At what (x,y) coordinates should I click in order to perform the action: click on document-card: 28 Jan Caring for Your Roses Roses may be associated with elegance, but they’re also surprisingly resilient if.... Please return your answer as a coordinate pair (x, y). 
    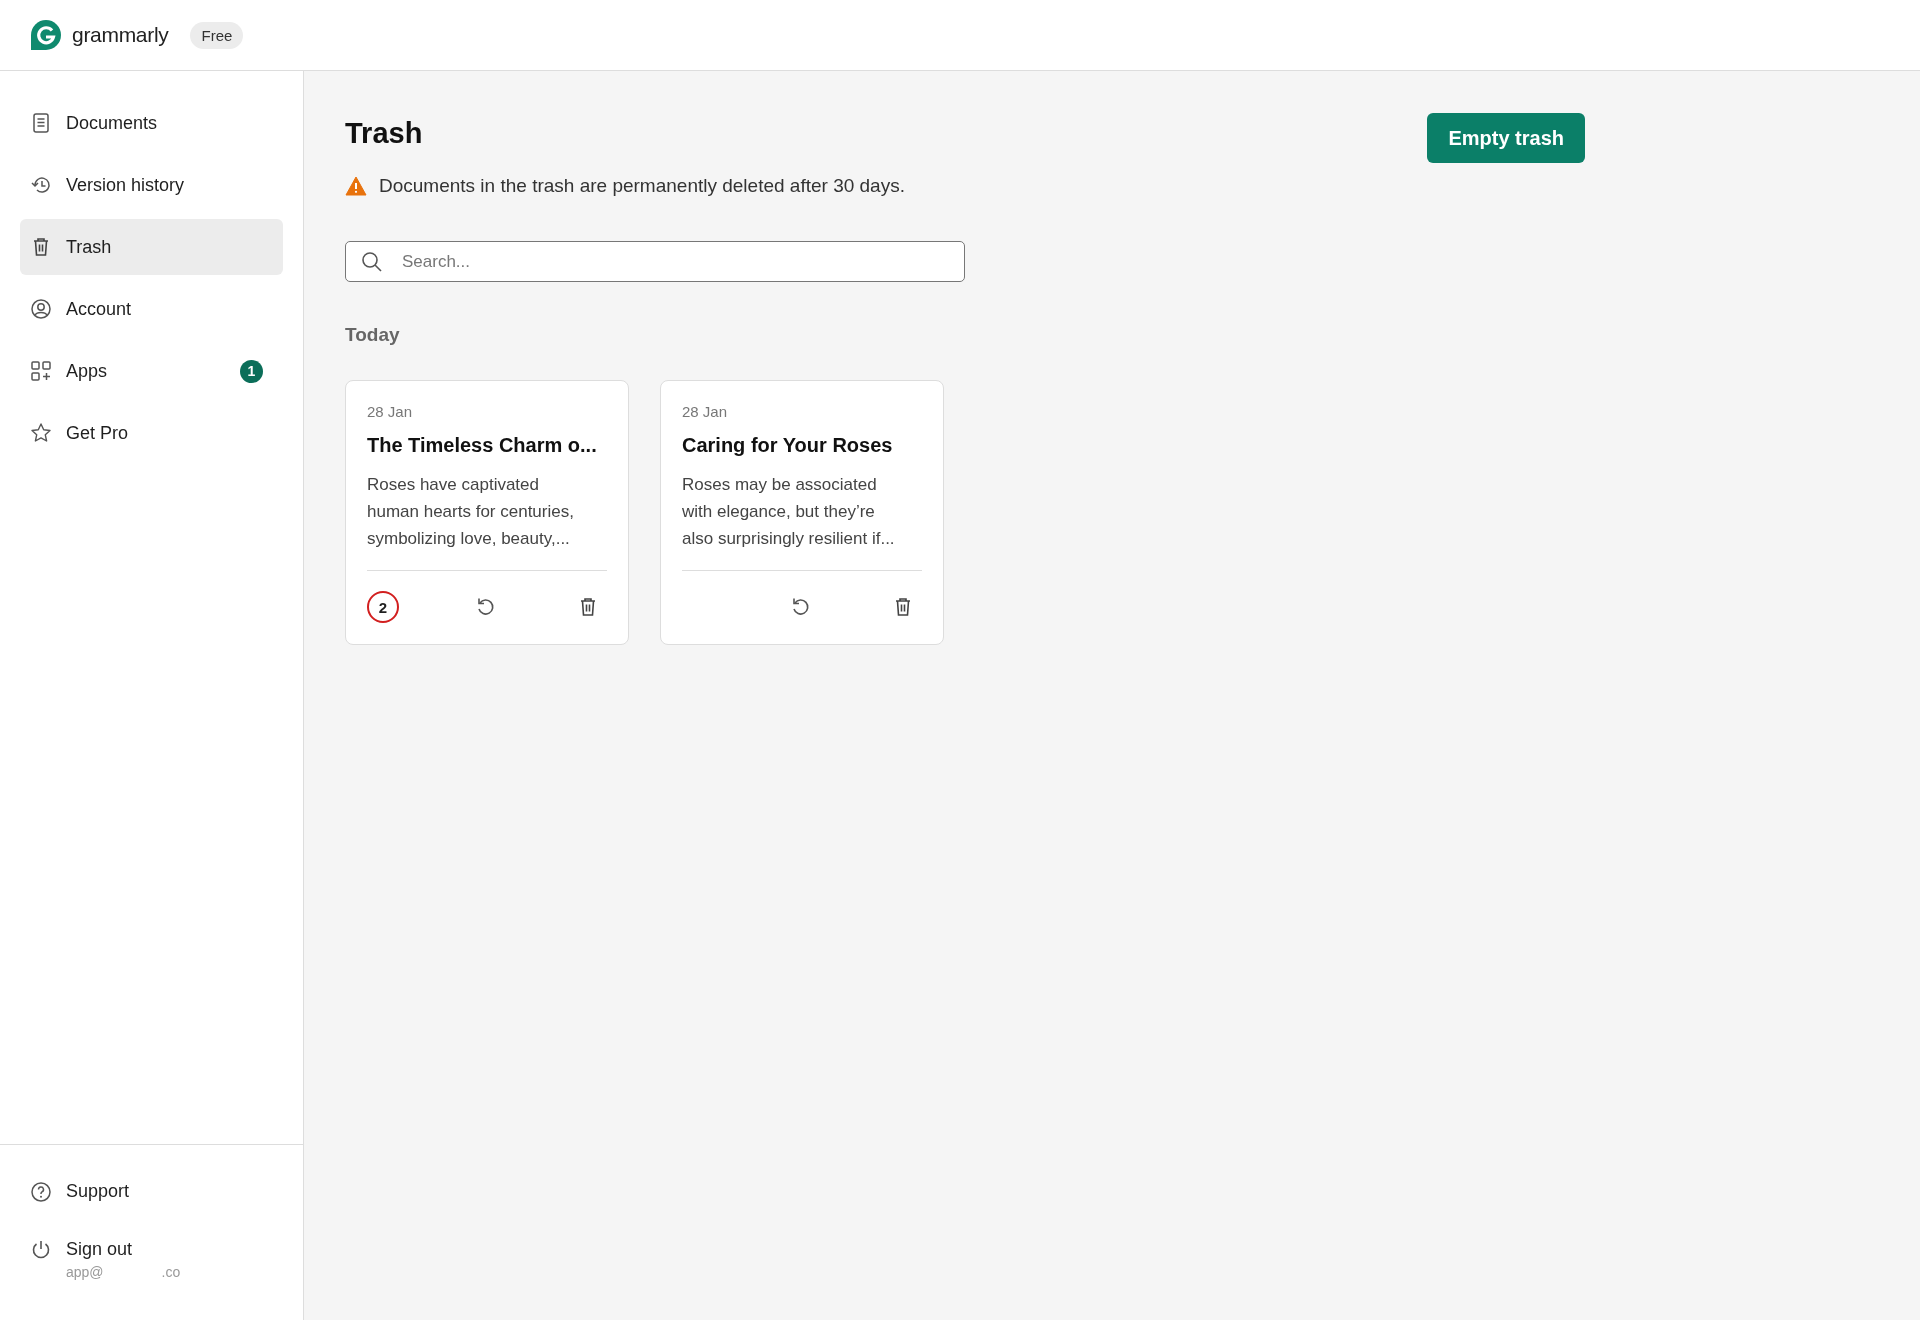
    Looking at the image, I should click on (802, 512).